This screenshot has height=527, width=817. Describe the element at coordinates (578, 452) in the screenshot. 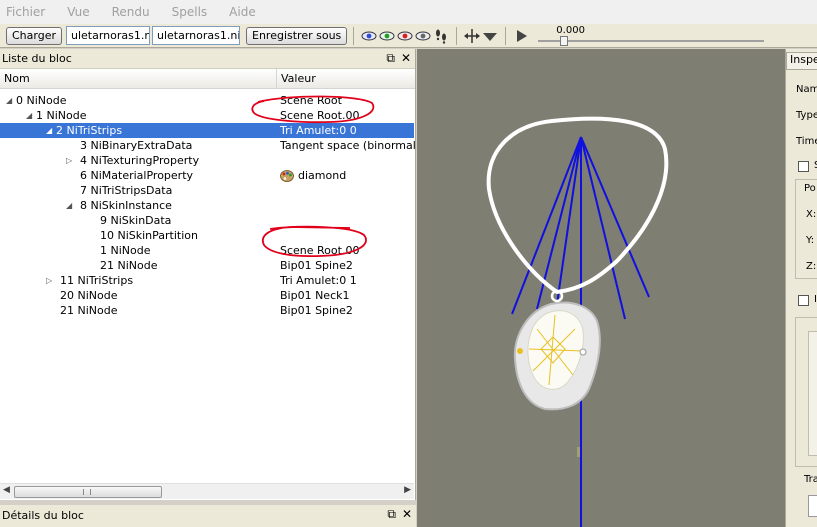

I see `bone-marker` at that location.